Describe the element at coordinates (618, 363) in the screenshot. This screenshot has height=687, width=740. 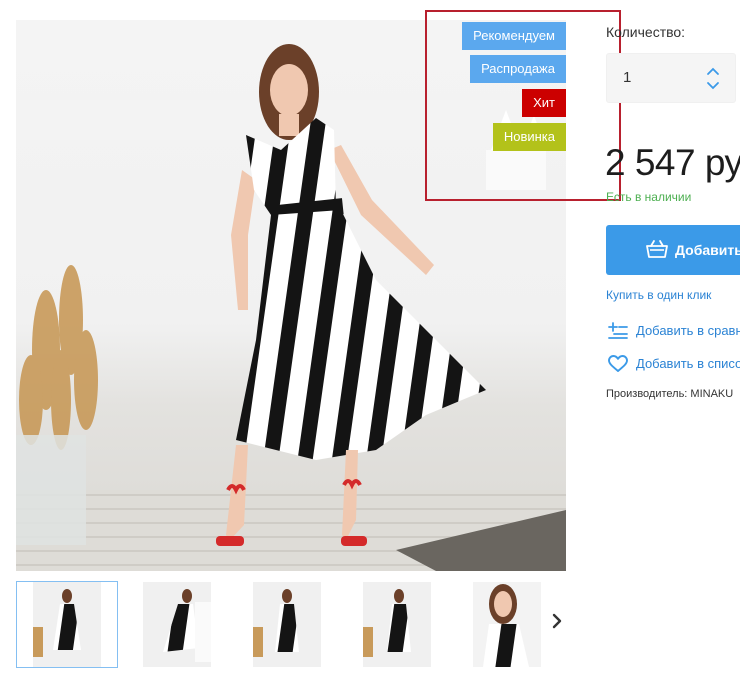
I see `heart-icon` at that location.